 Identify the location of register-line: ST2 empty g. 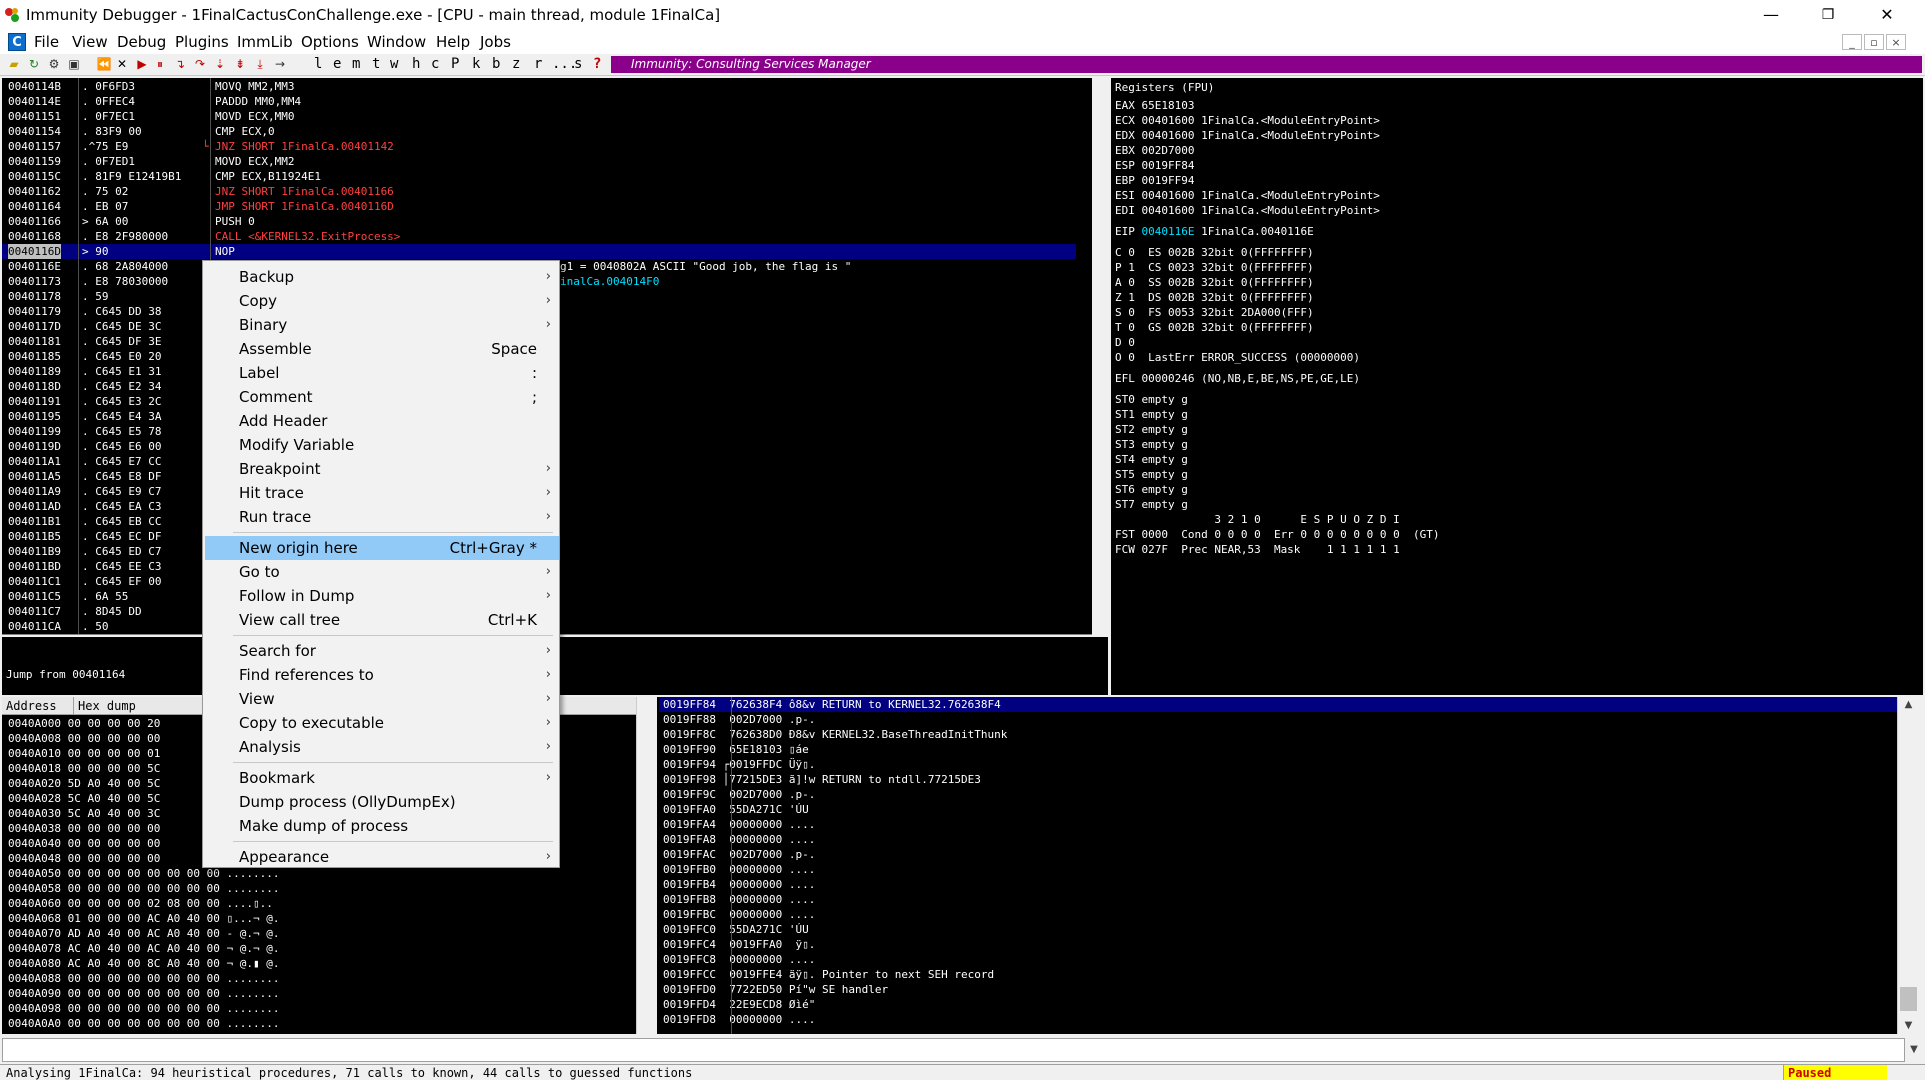
(1277, 429).